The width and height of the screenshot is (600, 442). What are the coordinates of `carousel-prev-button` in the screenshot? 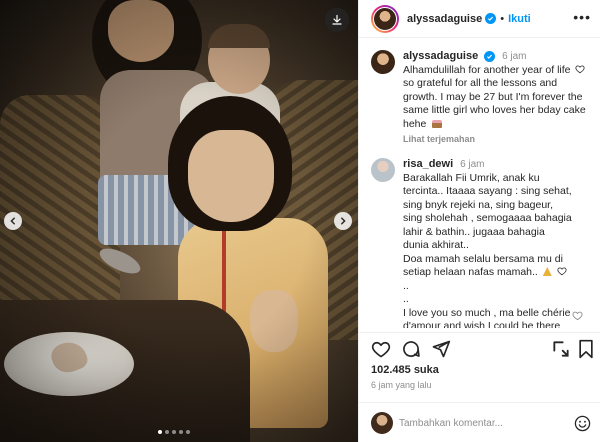 It's located at (13, 221).